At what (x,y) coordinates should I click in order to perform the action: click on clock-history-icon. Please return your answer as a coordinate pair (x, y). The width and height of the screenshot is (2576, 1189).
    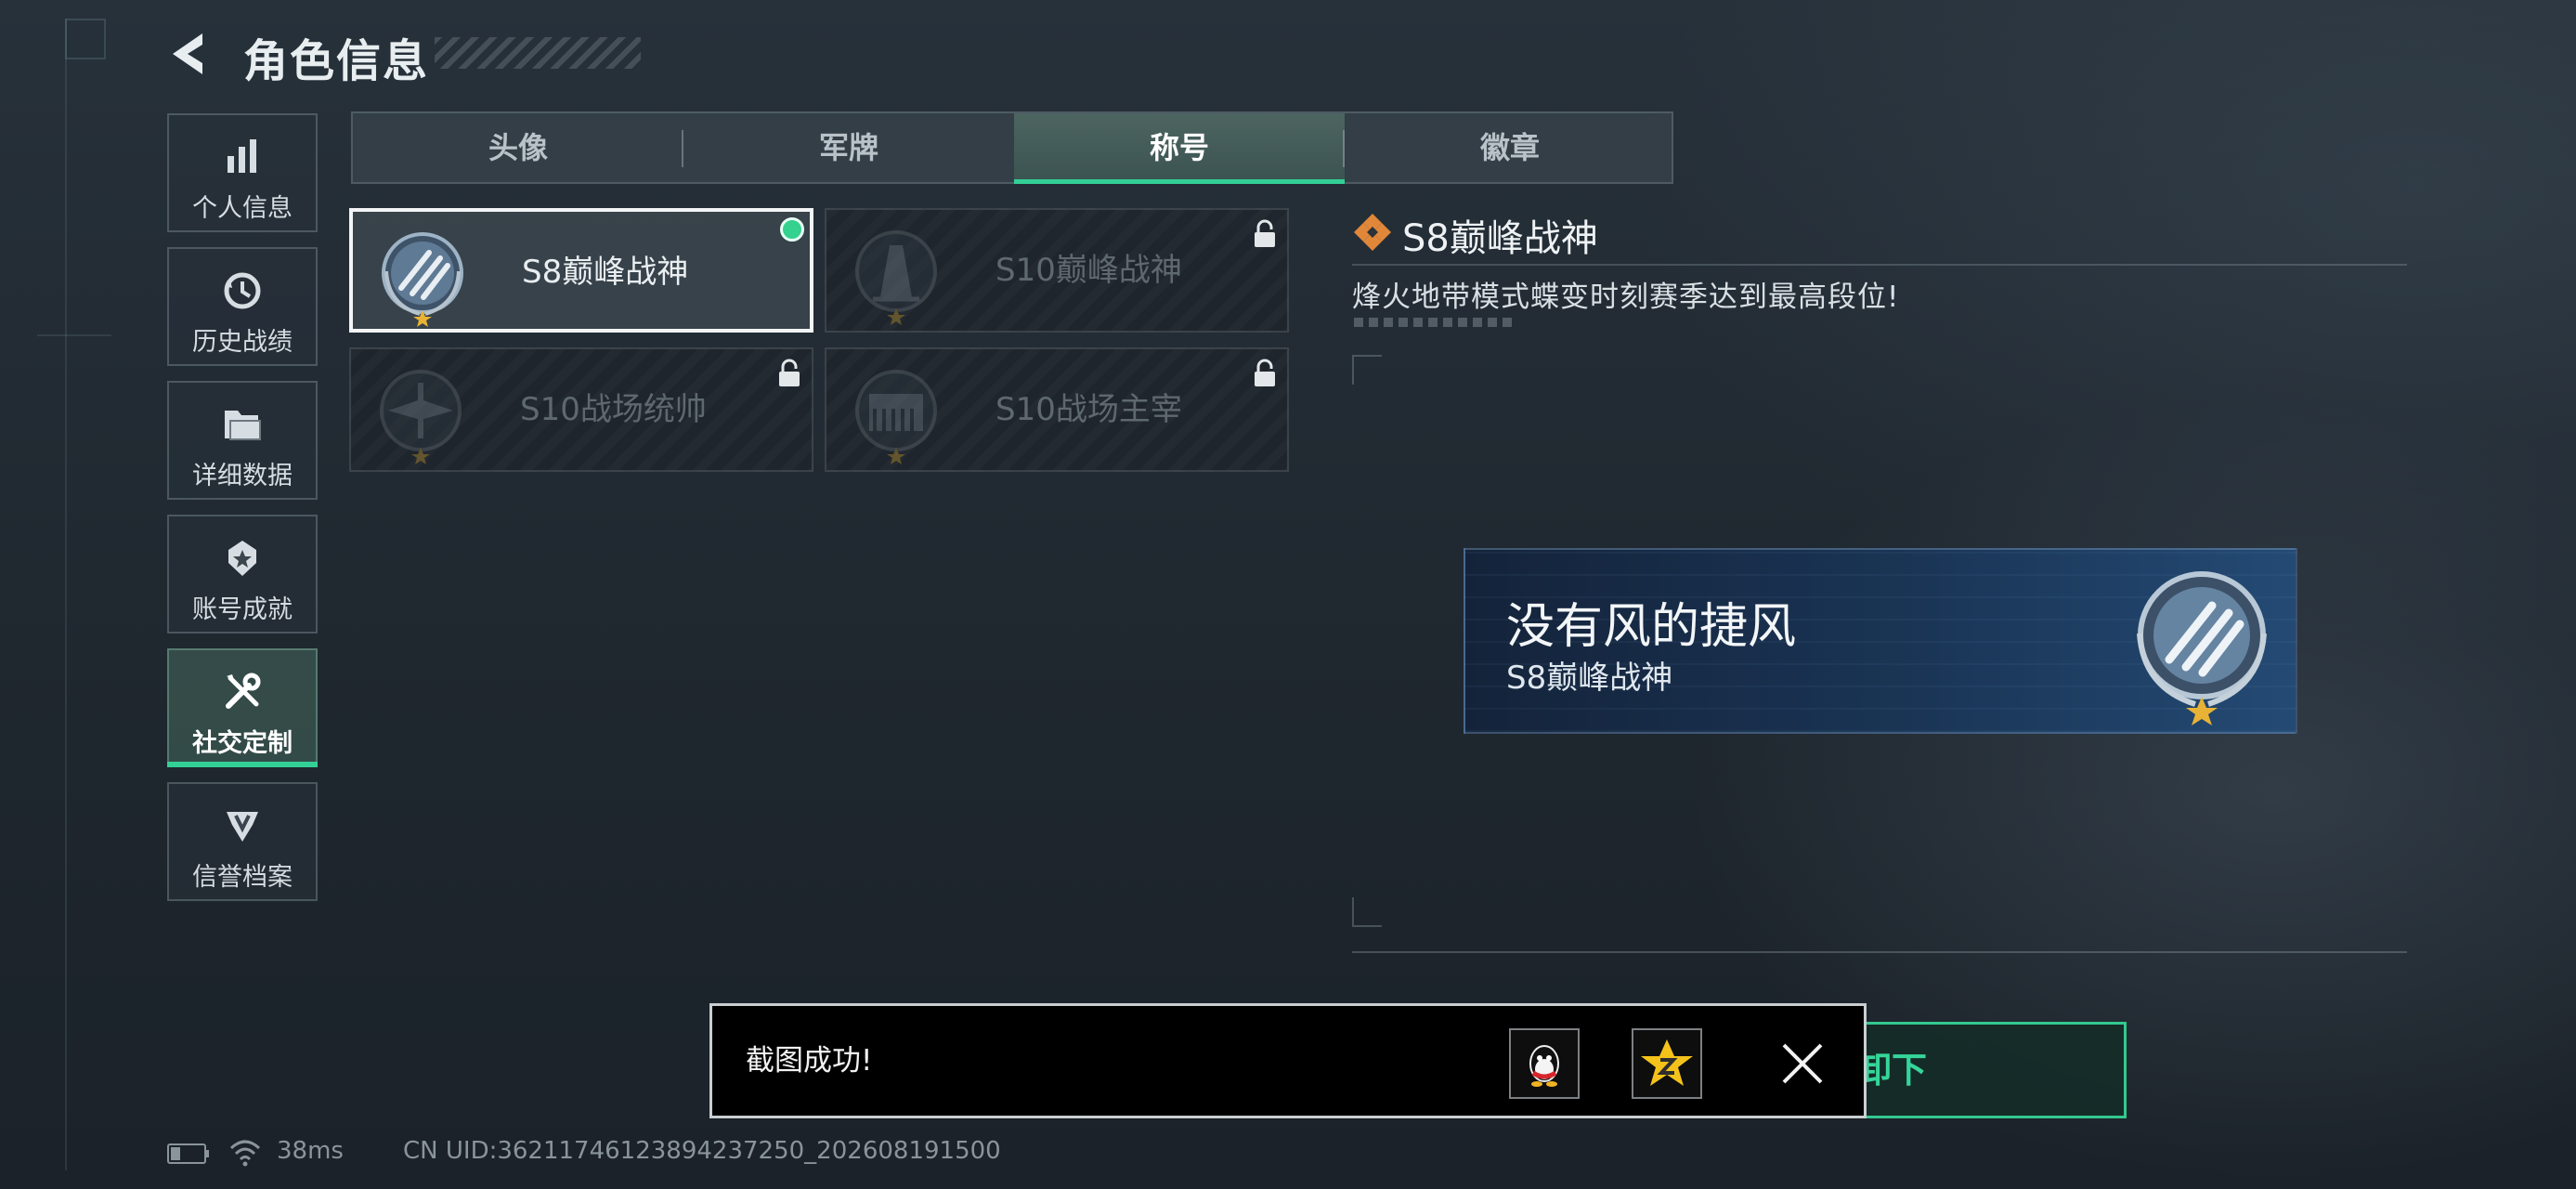
    Looking at the image, I should click on (243, 292).